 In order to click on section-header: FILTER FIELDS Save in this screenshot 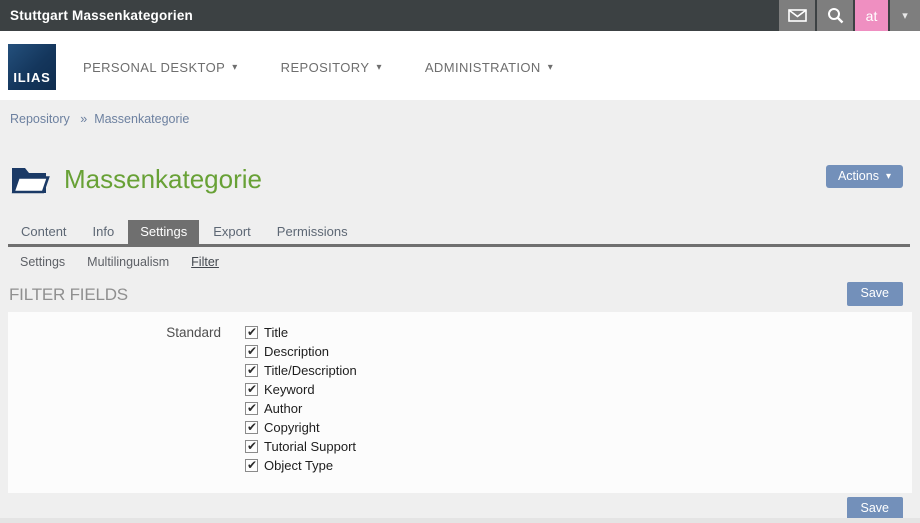, I will do `click(460, 295)`.